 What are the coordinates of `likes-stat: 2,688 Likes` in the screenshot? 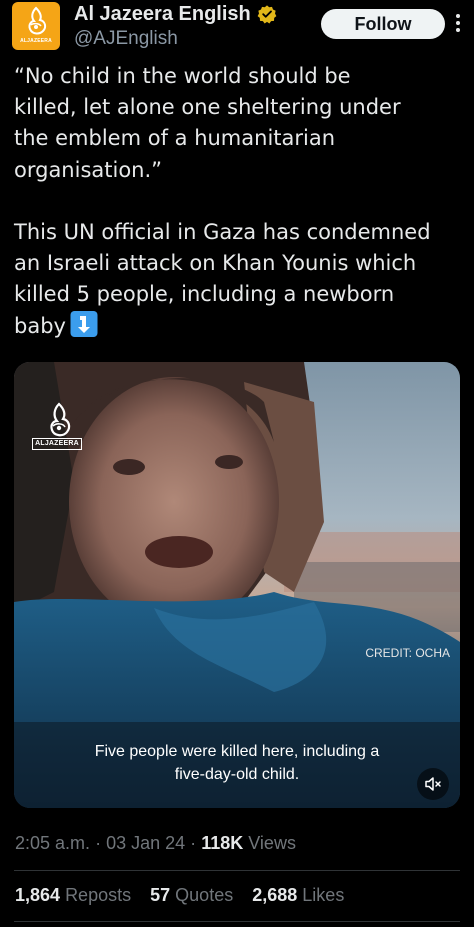 It's located at (298, 895).